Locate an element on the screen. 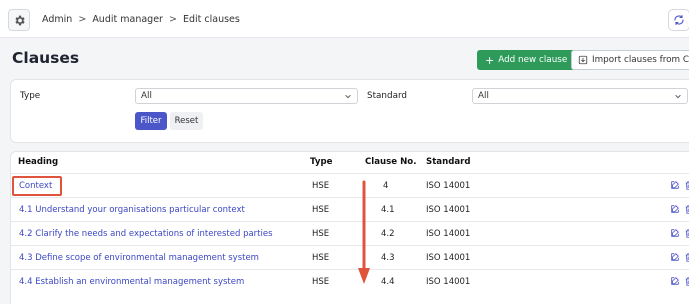 The width and height of the screenshot is (689, 304). sync-icon is located at coordinates (679, 20).